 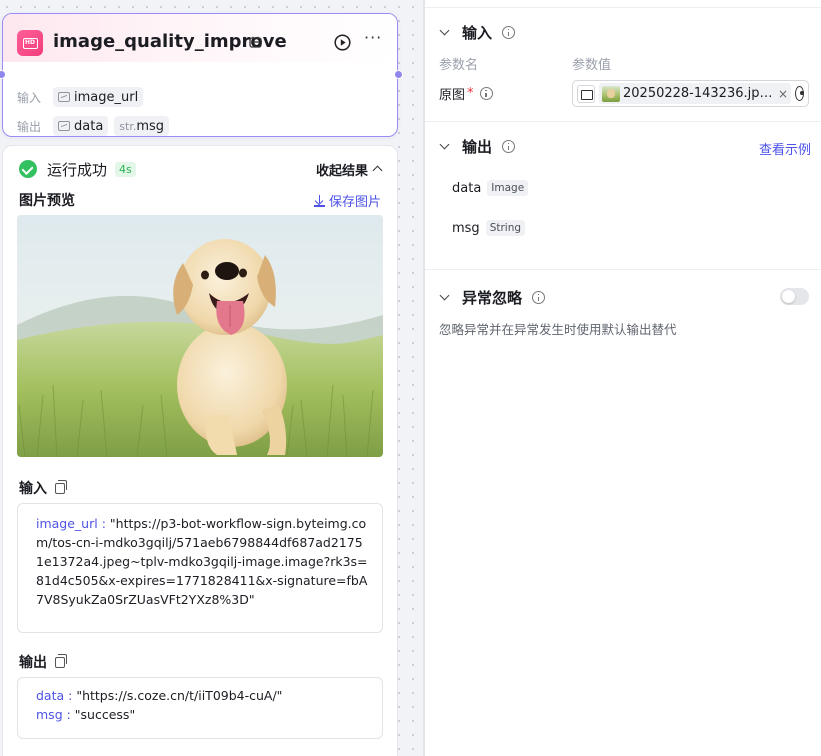 I want to click on image-type-icon, so click(x=586, y=93).